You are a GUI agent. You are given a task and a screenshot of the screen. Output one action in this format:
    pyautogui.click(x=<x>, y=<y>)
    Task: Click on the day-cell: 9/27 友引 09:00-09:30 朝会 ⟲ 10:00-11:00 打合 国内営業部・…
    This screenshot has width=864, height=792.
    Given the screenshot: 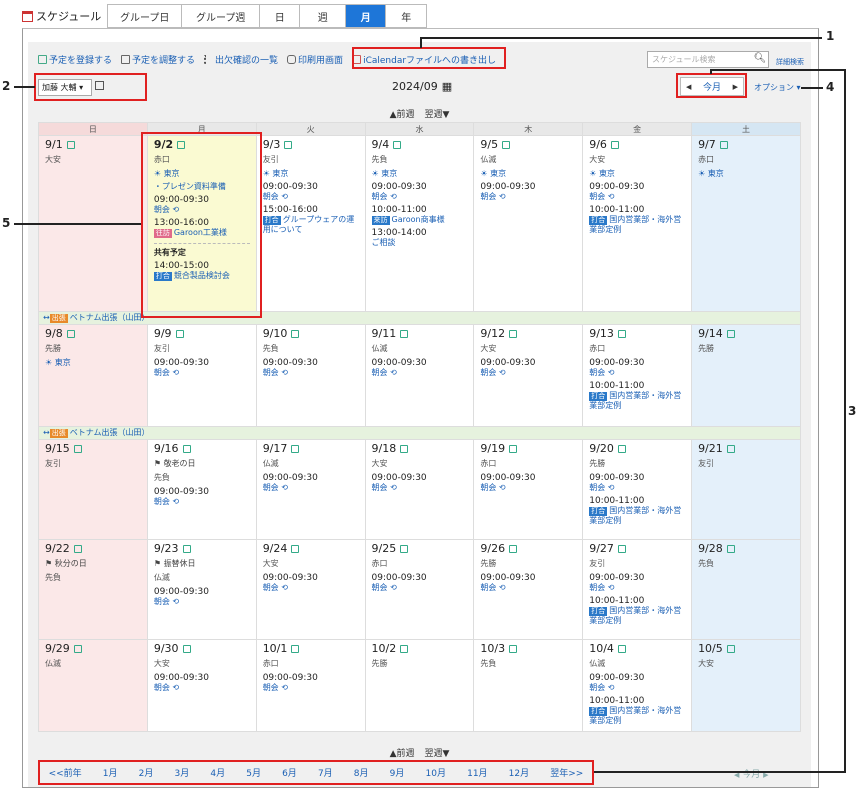 What is the action you would take?
    pyautogui.click(x=637, y=589)
    